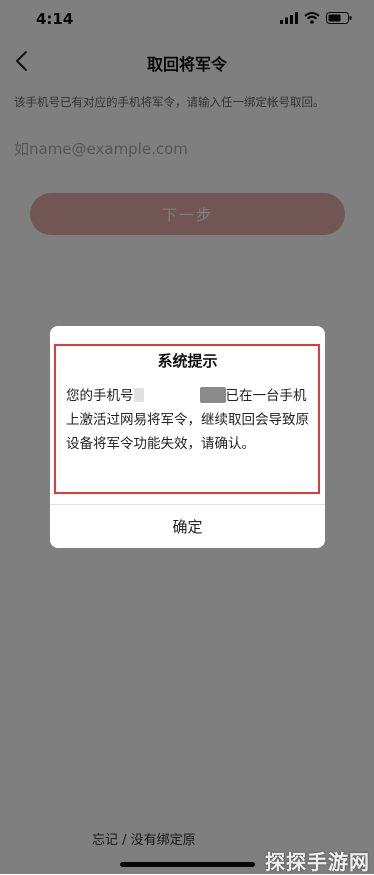 This screenshot has width=374, height=875. I want to click on message-line1-suffix: 已在一台手, so click(259, 396).